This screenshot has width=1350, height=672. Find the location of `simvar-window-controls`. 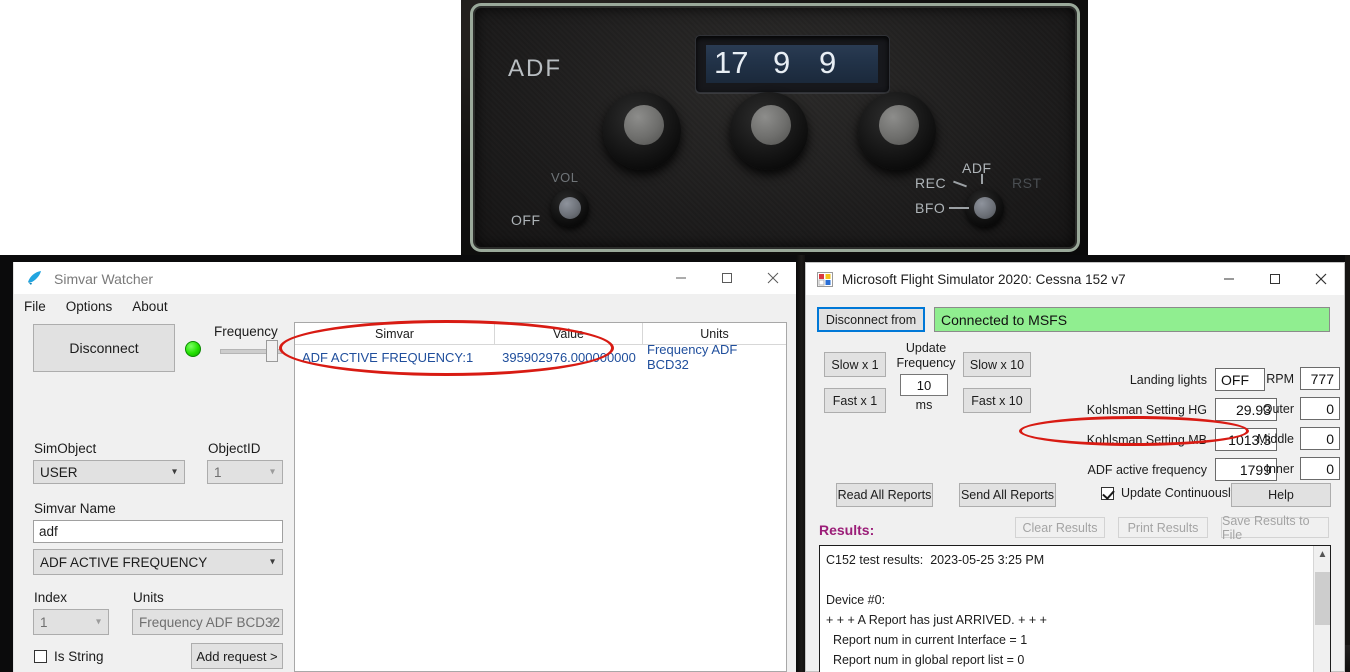

simvar-window-controls is located at coordinates (727, 277).